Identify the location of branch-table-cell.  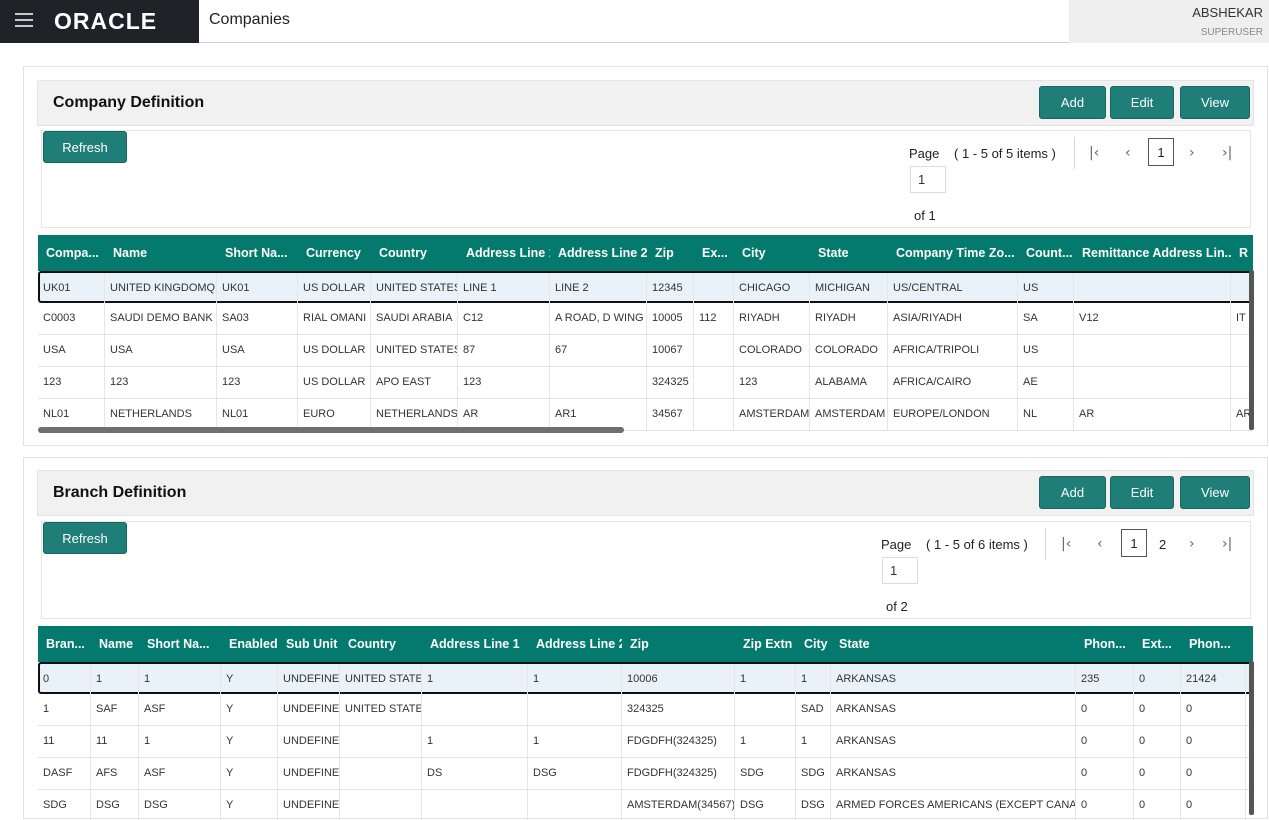
(575, 709).